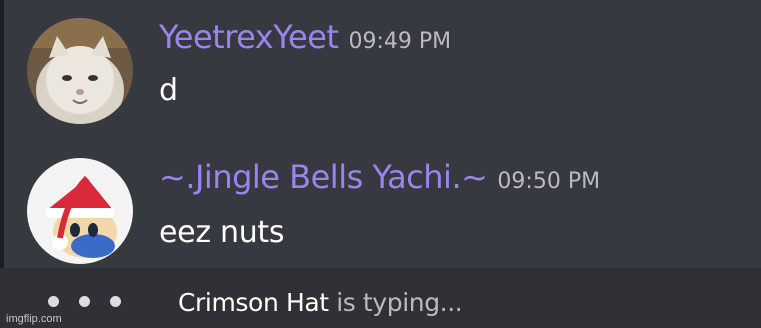  What do you see at coordinates (400, 41) in the screenshot?
I see `timestamp: 09:49 PM` at bounding box center [400, 41].